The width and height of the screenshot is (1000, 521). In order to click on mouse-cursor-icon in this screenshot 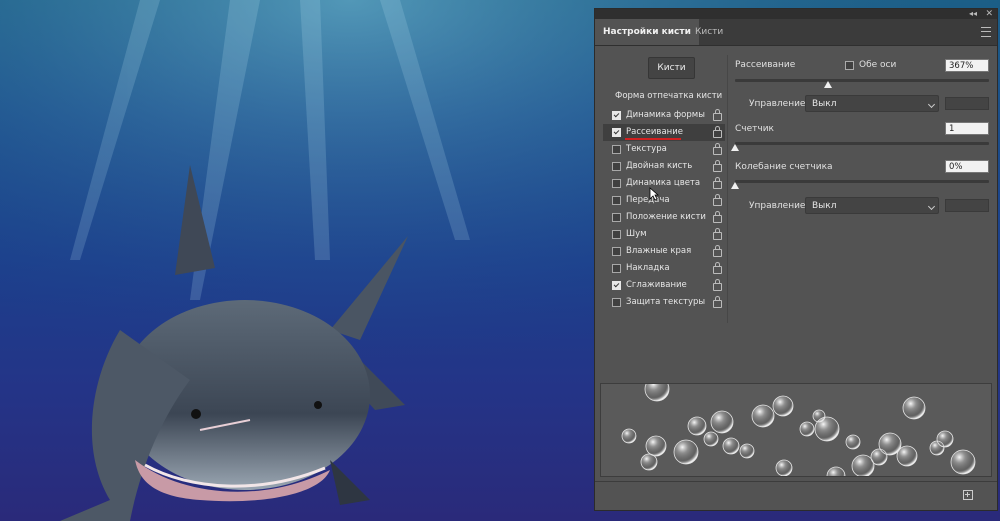, I will do `click(654, 194)`.